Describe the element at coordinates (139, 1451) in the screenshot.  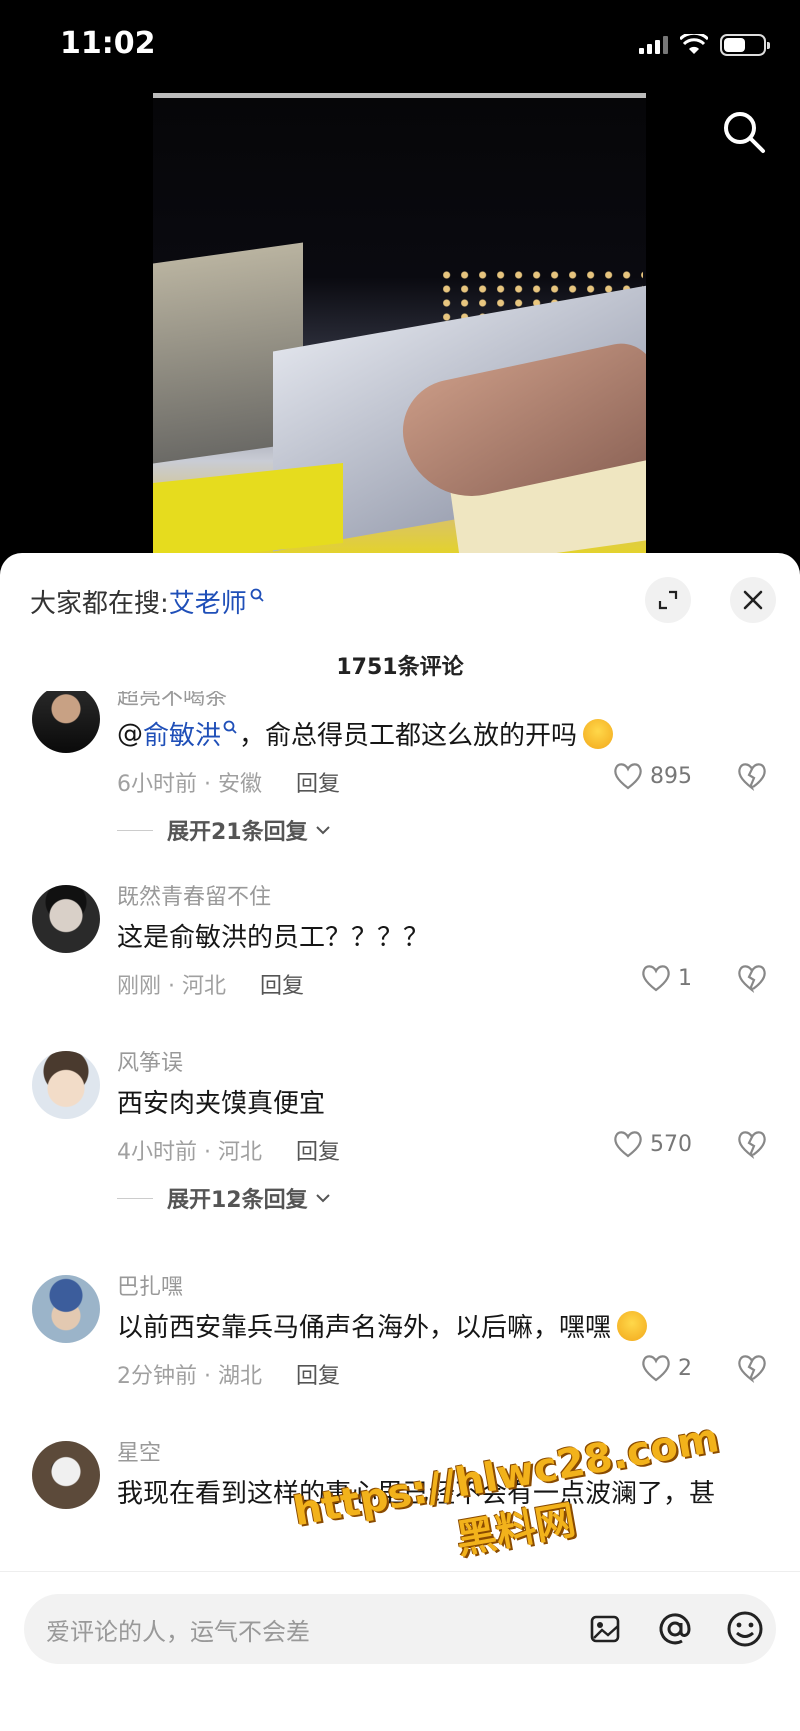
I see `comment-username: 星空` at that location.